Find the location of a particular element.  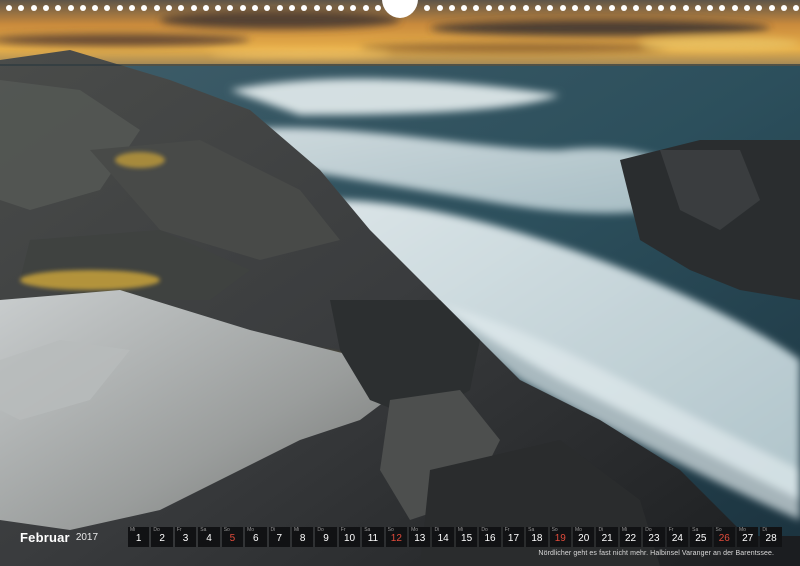

day-number: 14 is located at coordinates (443, 538).